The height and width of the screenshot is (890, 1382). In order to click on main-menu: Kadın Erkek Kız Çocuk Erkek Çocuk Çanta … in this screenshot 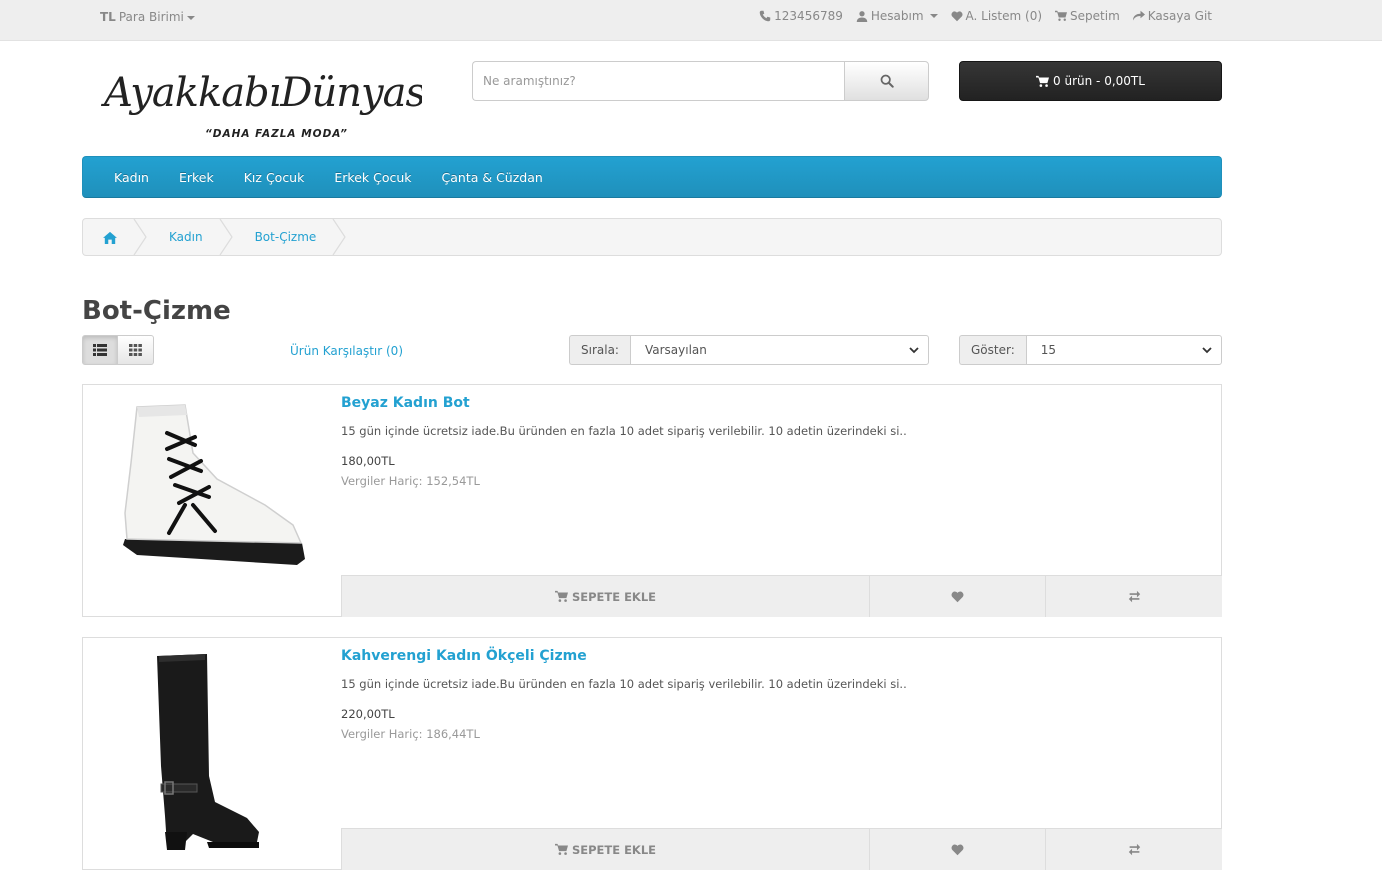, I will do `click(652, 177)`.